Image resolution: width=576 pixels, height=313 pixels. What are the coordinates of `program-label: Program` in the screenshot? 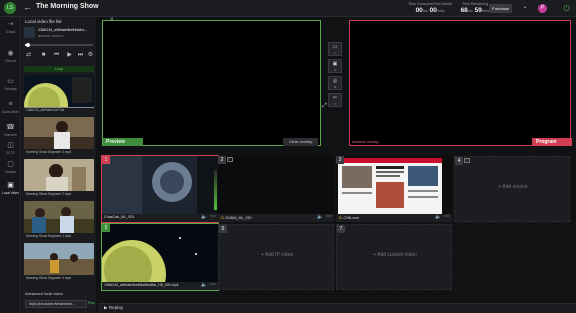 It's located at (552, 142).